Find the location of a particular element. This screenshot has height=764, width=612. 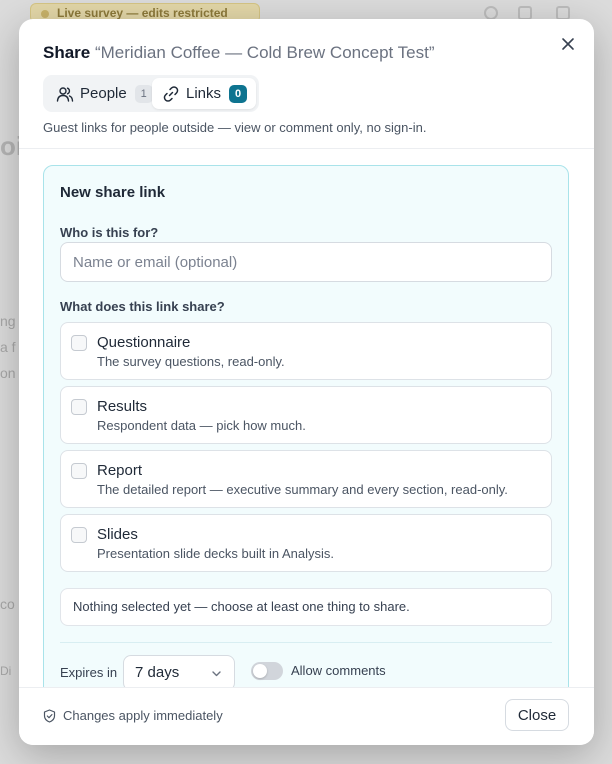

recipient-label: Who is this for? is located at coordinates (109, 232).